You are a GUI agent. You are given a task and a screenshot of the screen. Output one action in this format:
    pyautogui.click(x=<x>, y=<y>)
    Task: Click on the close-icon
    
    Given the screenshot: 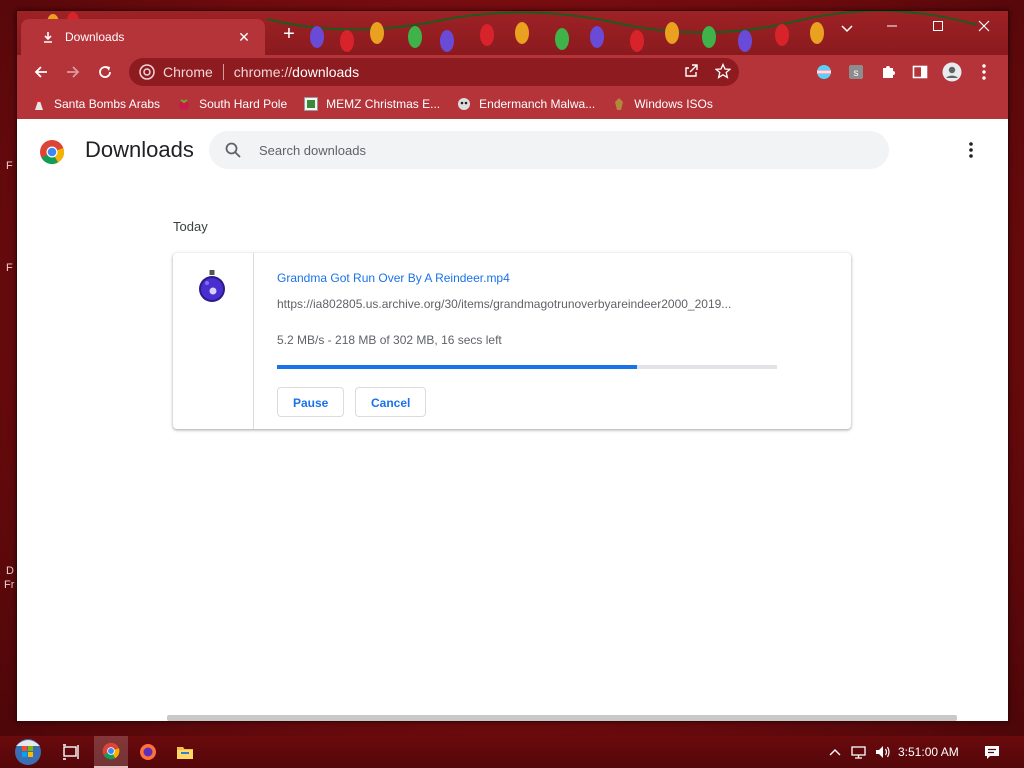 What is the action you would take?
    pyautogui.click(x=984, y=26)
    